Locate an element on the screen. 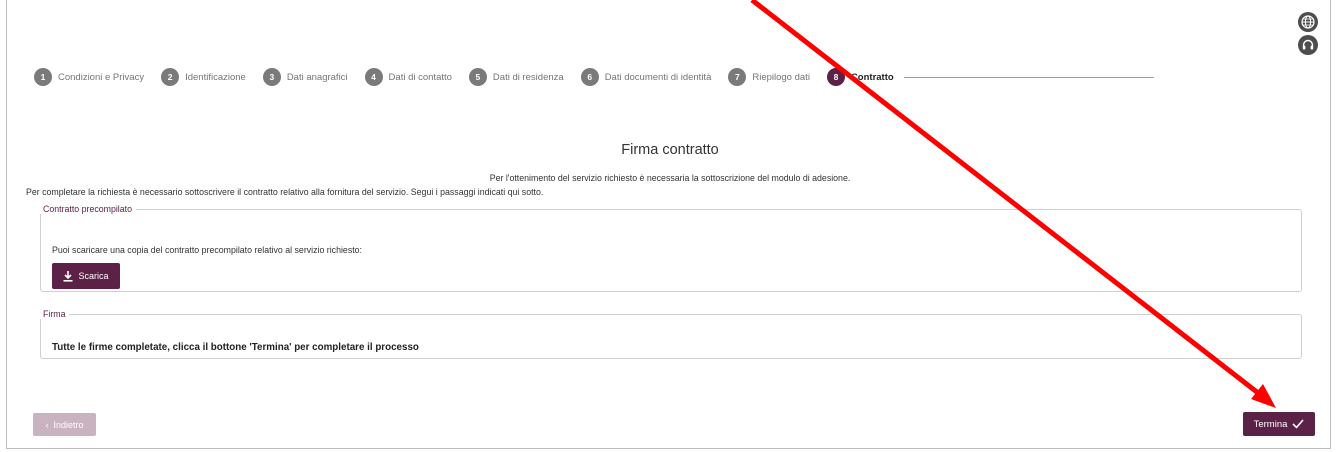  back-button: ‹ Indietro is located at coordinates (64, 424).